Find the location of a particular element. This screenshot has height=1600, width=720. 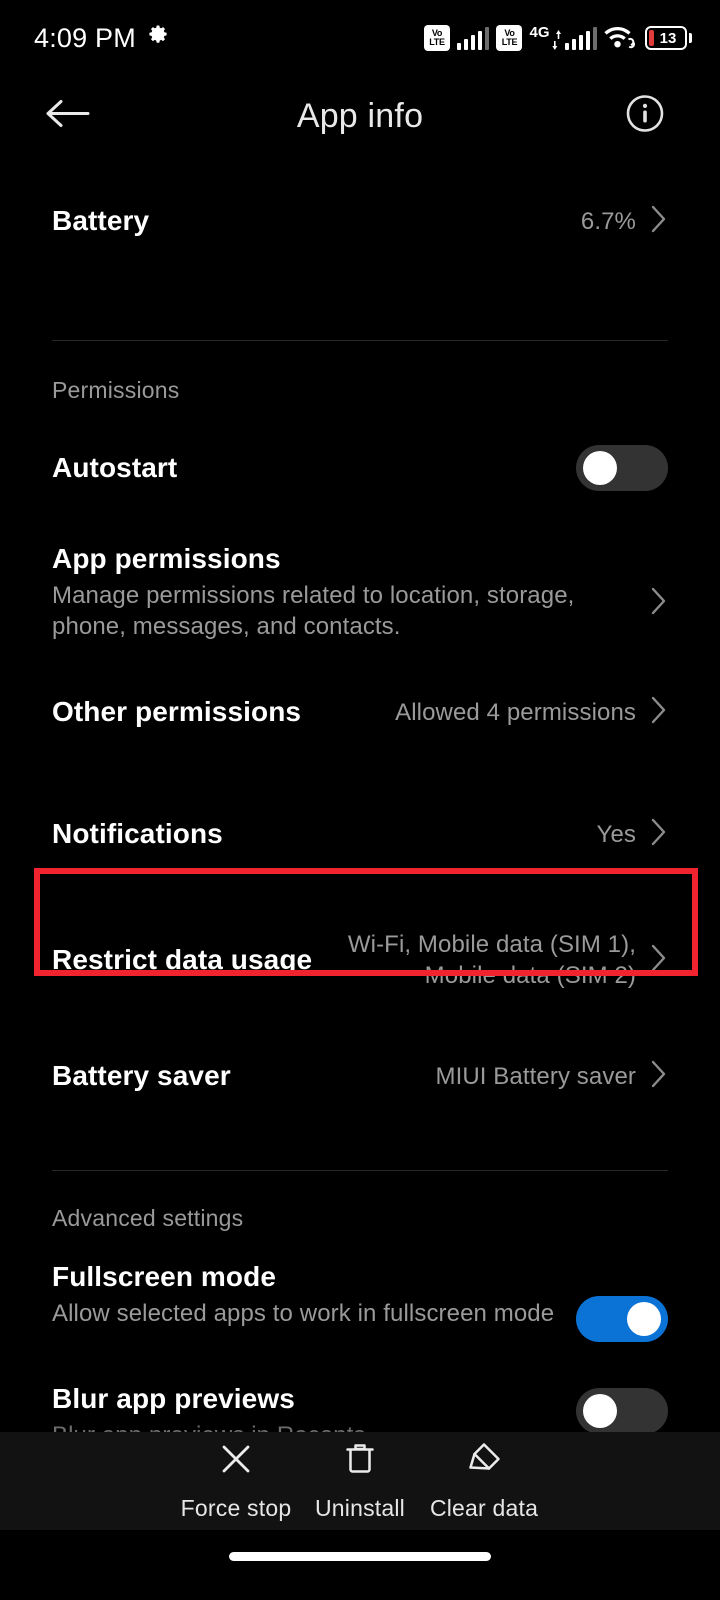

volte-sim2-icon: Vo LTE is located at coordinates (509, 38).